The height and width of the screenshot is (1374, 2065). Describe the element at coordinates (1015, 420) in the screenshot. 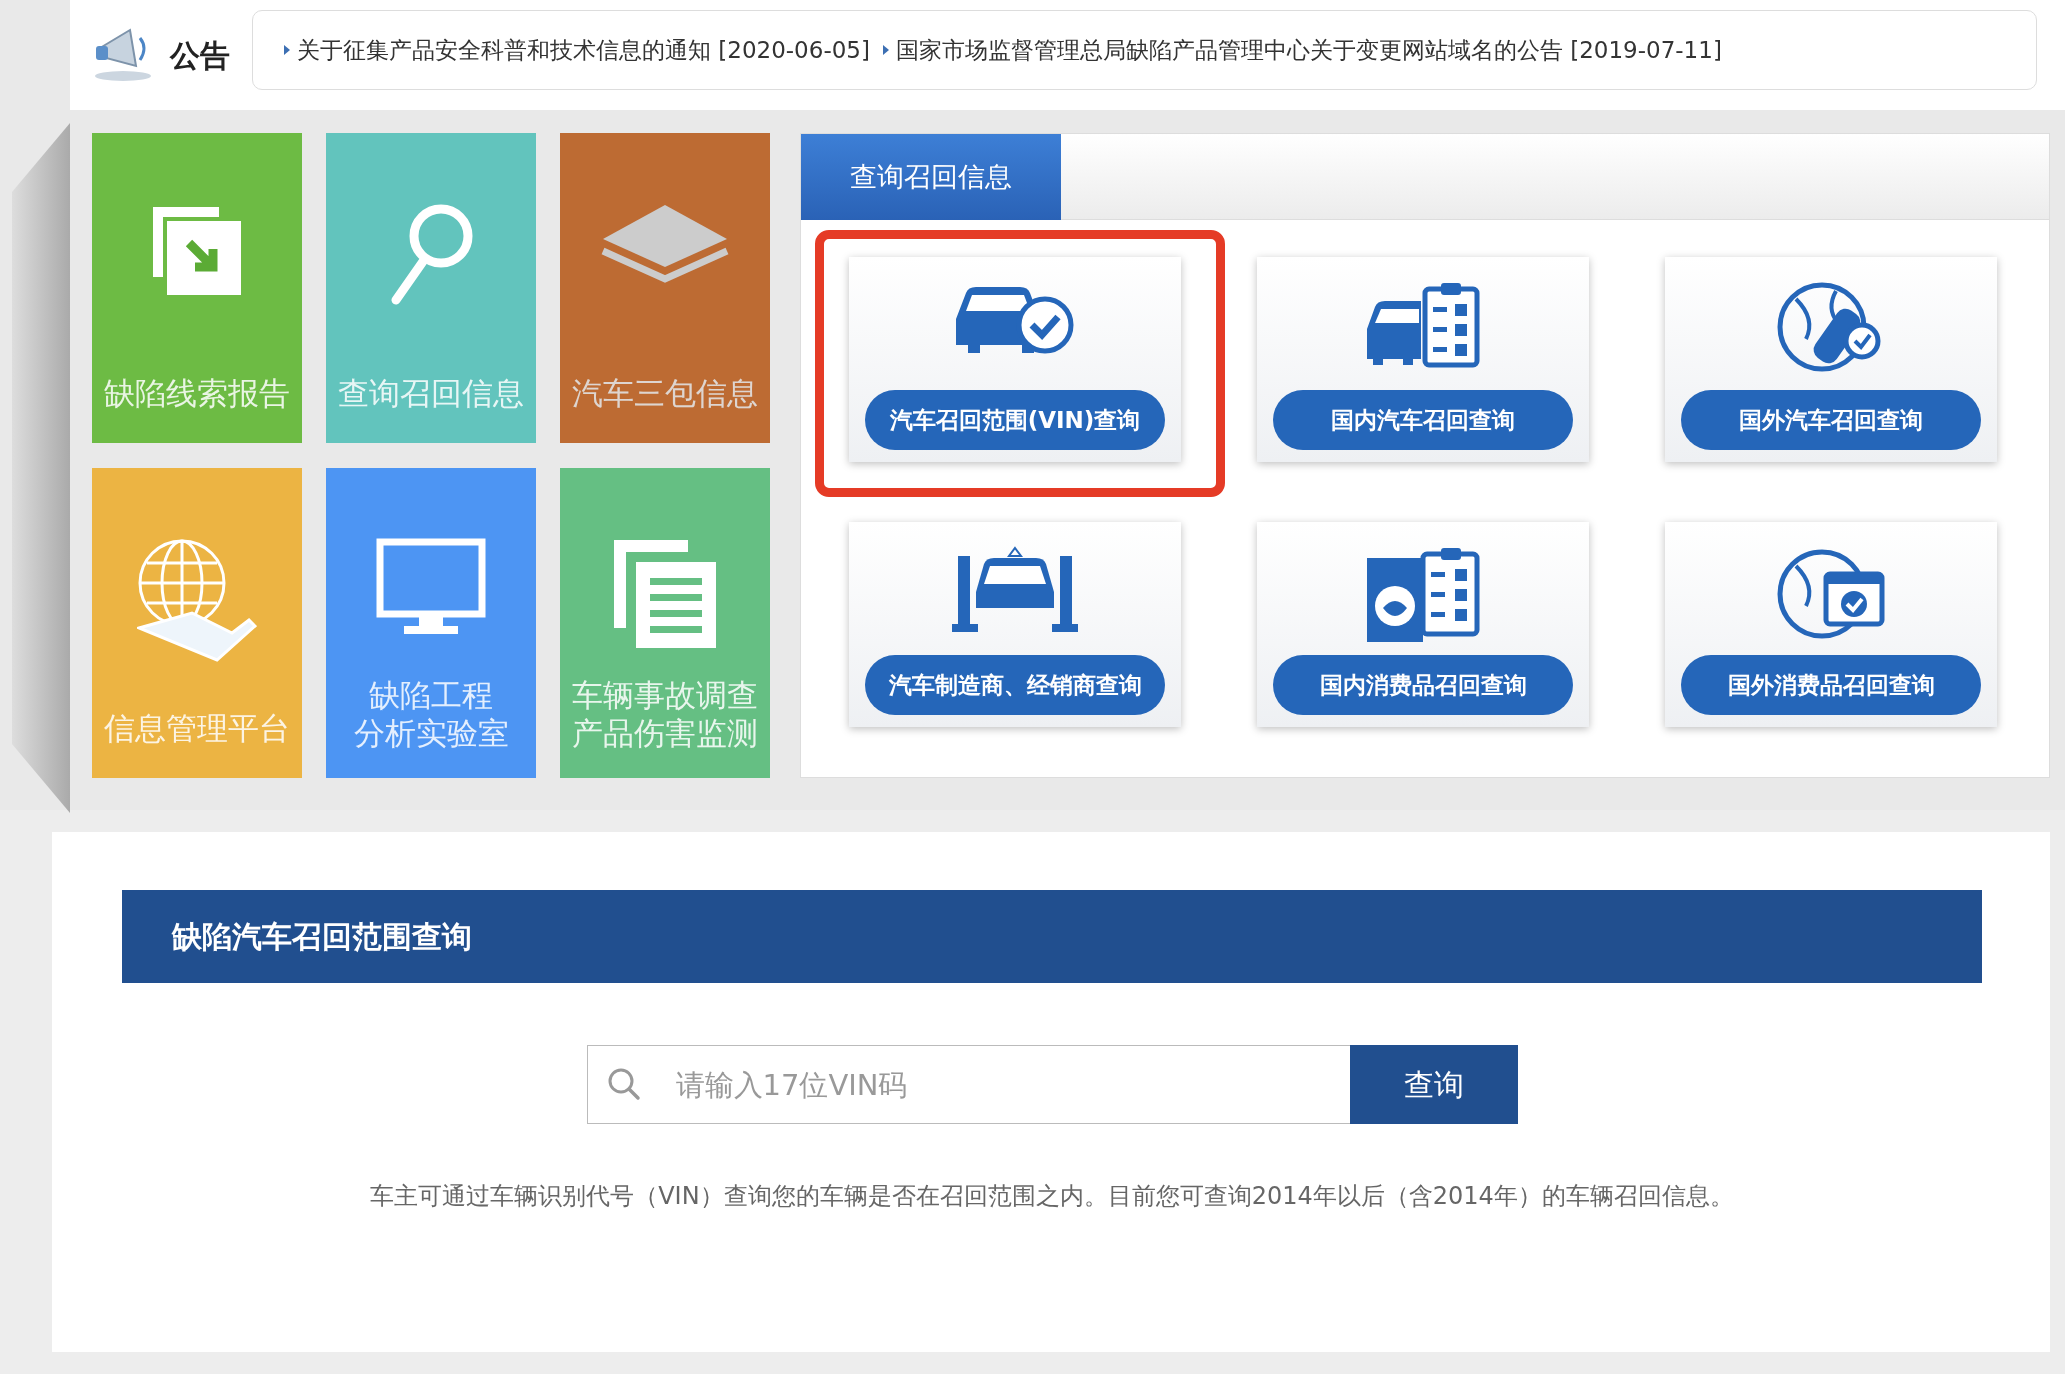

I see `query-button: 汽车召回范围(VIN)查询` at that location.